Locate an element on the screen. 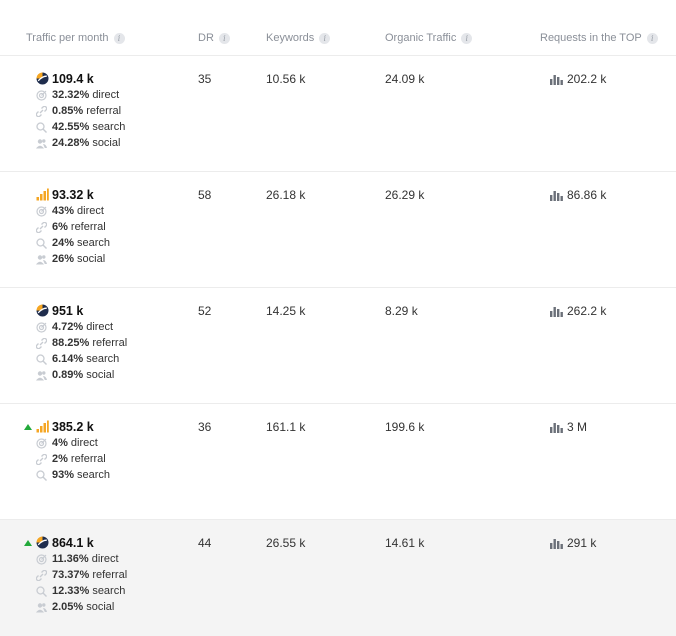 Image resolution: width=676 pixels, height=636 pixels. traffic-channel-referral: 6% referral is located at coordinates (67, 227).